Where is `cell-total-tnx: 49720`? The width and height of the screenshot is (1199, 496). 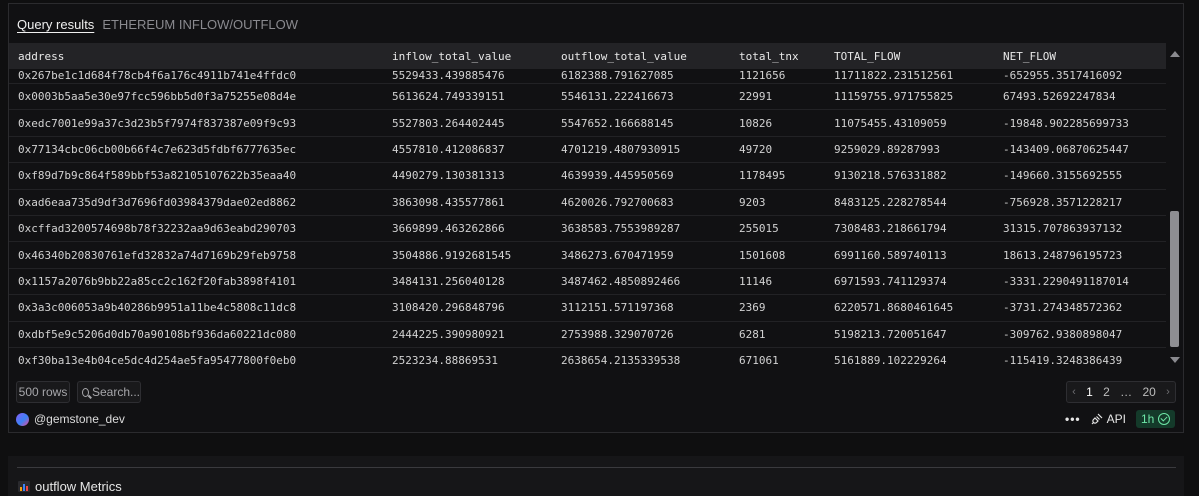 cell-total-tnx: 49720 is located at coordinates (777, 150).